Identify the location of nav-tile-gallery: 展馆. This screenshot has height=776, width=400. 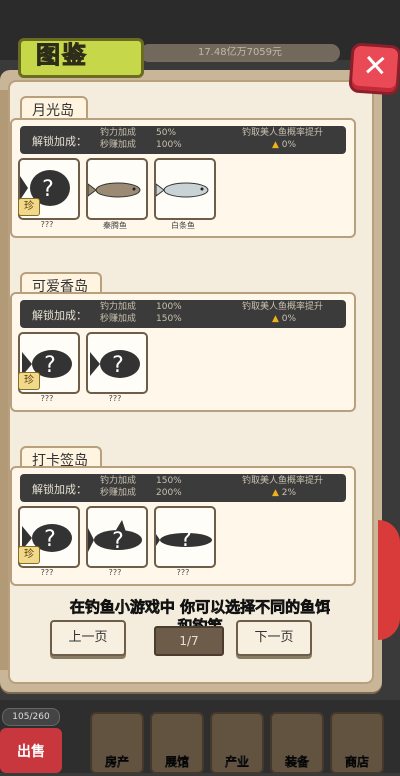
(177, 743).